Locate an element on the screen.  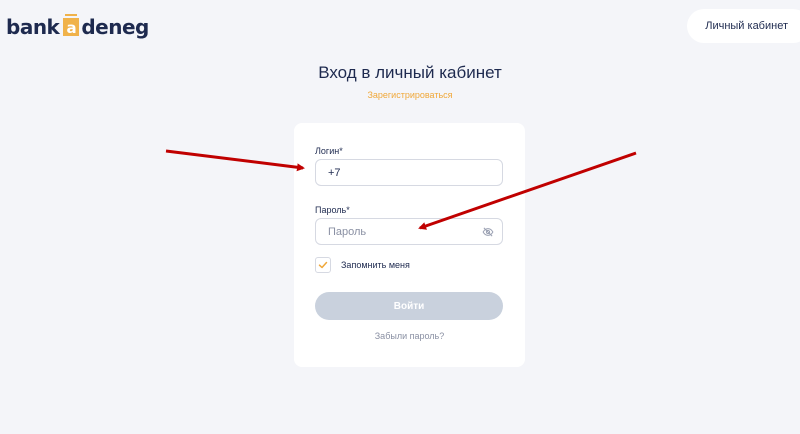
login-field-wrapper is located at coordinates (409, 172).